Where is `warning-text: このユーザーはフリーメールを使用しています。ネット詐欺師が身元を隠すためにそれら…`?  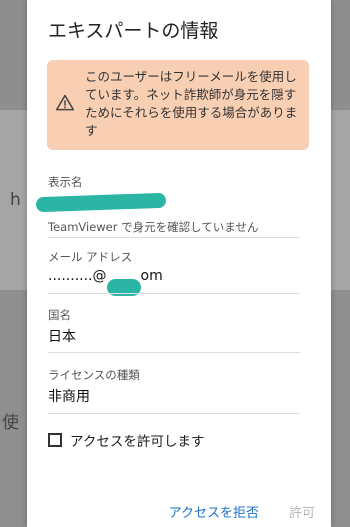
warning-text: このユーザーはフリーメールを使用しています。ネット詐欺師が身元を隠すためにそれら… is located at coordinates (191, 103).